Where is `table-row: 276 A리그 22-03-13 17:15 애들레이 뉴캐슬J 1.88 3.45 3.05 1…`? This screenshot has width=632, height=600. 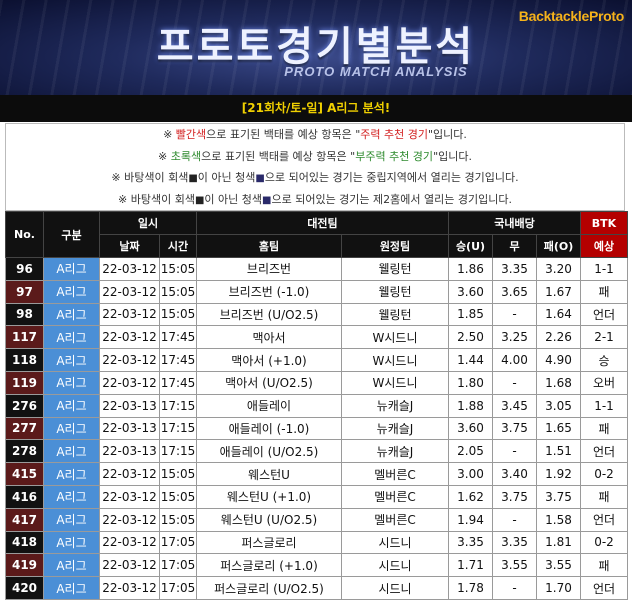 table-row: 276 A리그 22-03-13 17:15 애들레이 뉴캐슬J 1.88 3.45 3.05 1… is located at coordinates (316, 405).